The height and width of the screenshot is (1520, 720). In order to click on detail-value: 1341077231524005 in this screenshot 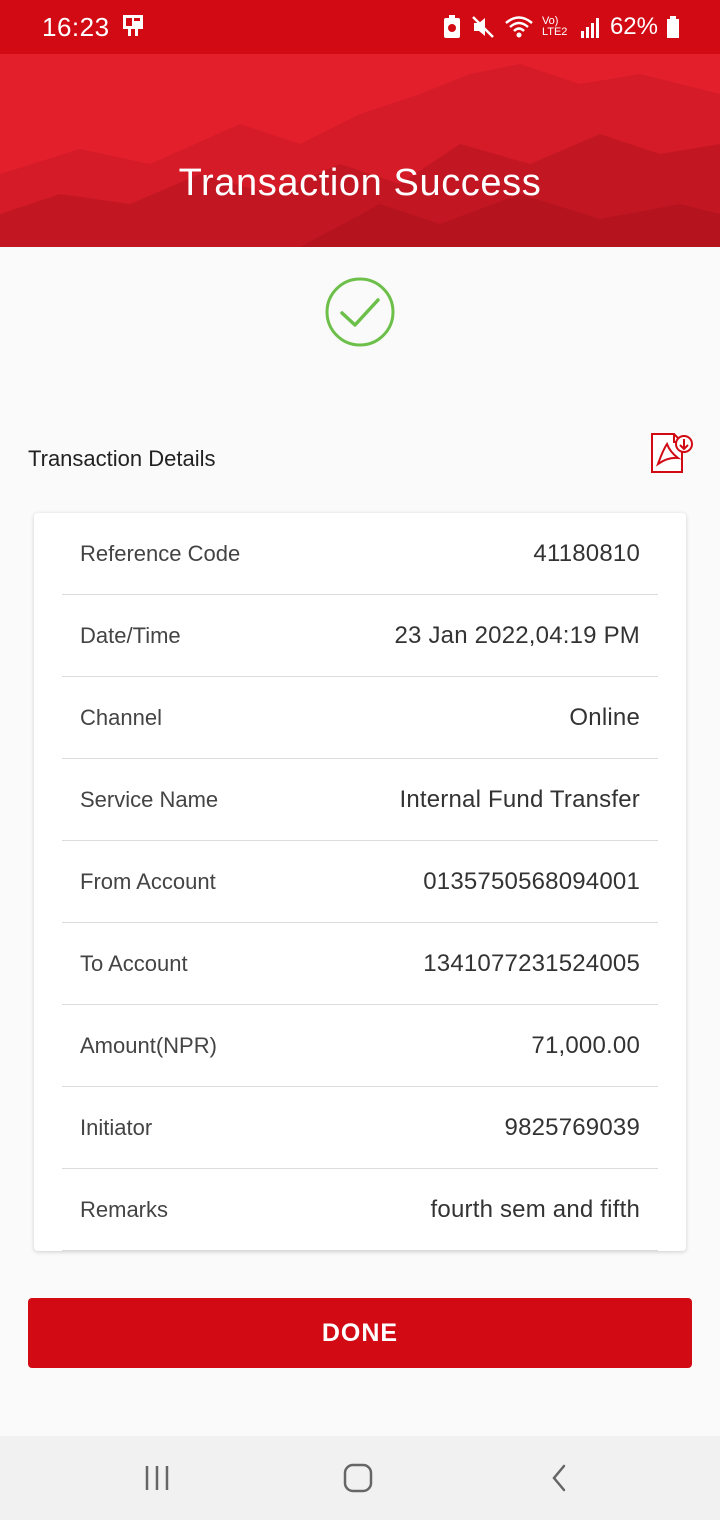, I will do `click(531, 963)`.